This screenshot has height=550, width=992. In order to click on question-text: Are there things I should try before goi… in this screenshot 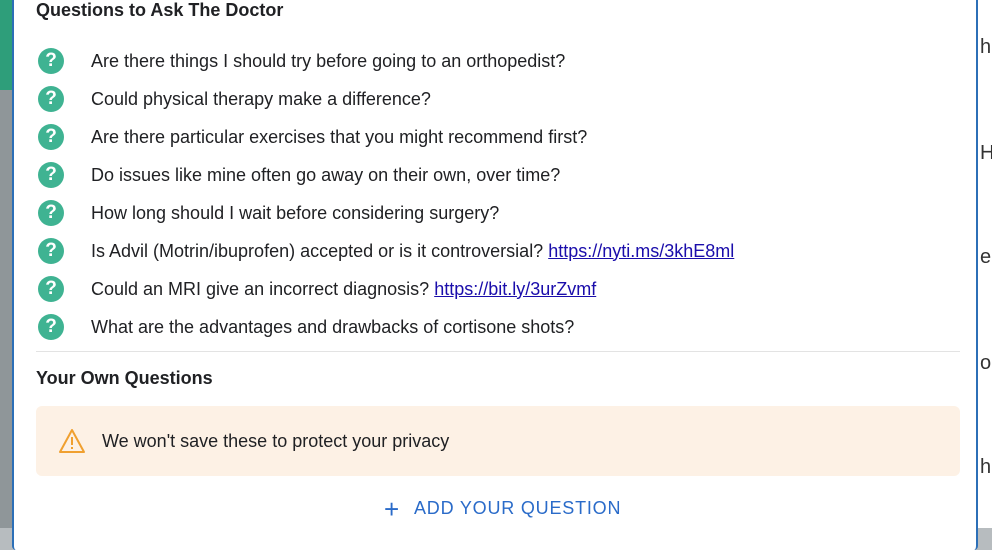, I will do `click(328, 60)`.